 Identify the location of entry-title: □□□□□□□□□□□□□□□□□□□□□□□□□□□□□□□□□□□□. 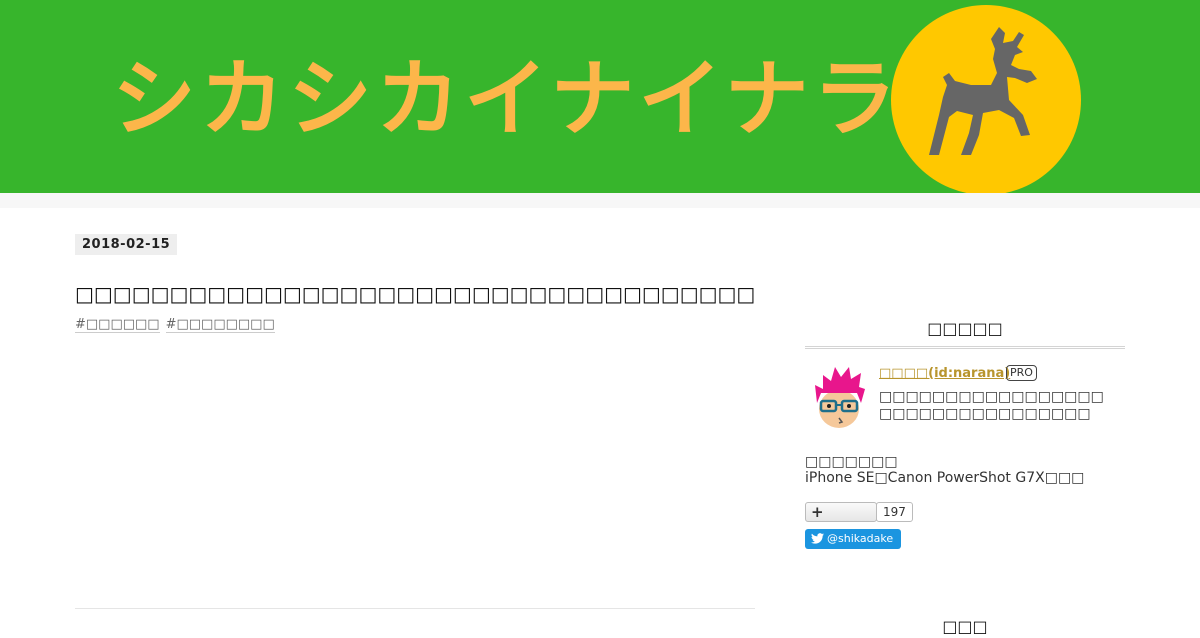
(415, 294).